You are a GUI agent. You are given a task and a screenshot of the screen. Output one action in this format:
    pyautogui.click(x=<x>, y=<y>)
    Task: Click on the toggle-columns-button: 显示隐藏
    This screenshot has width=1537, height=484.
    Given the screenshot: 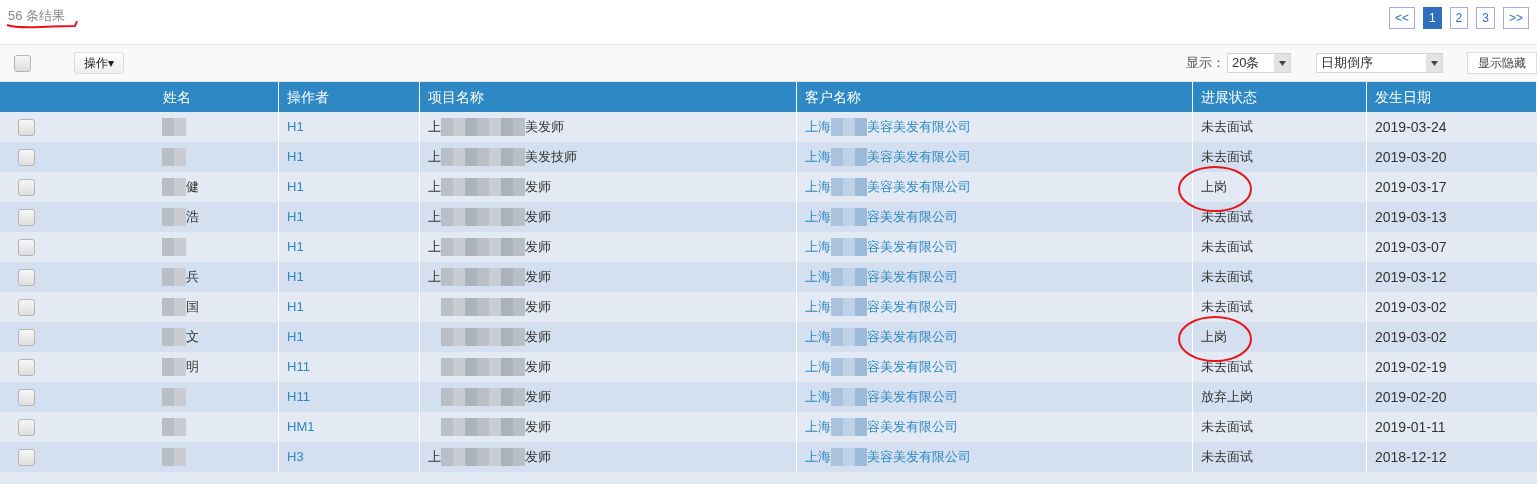 What is the action you would take?
    pyautogui.click(x=1502, y=63)
    